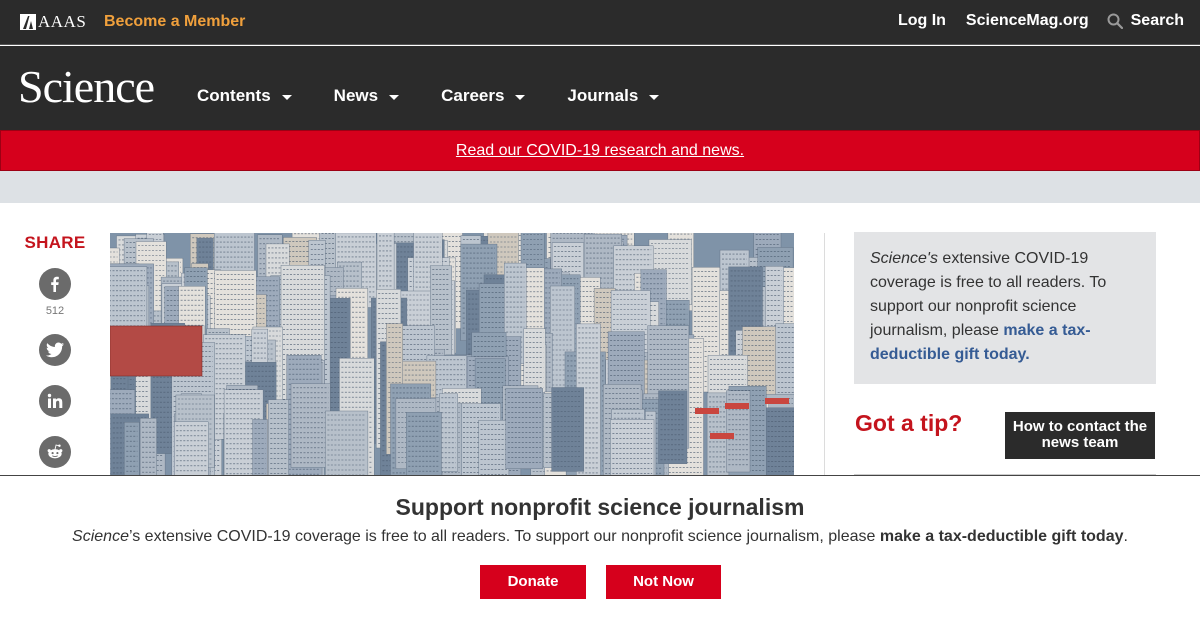 The image size is (1200, 630). What do you see at coordinates (1027, 21) in the screenshot?
I see `sciencemag-link: ScienceMag.org` at bounding box center [1027, 21].